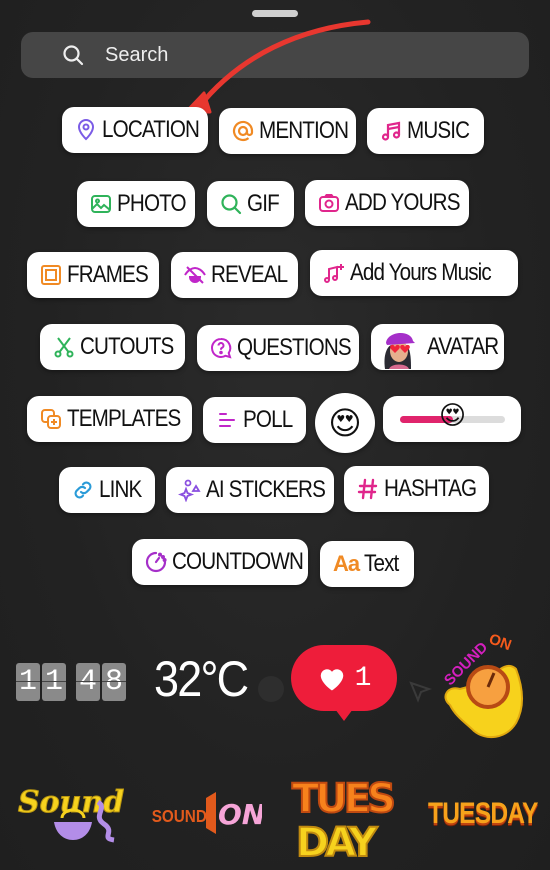  I want to click on sticker-avatar: AVATAR, so click(437, 347).